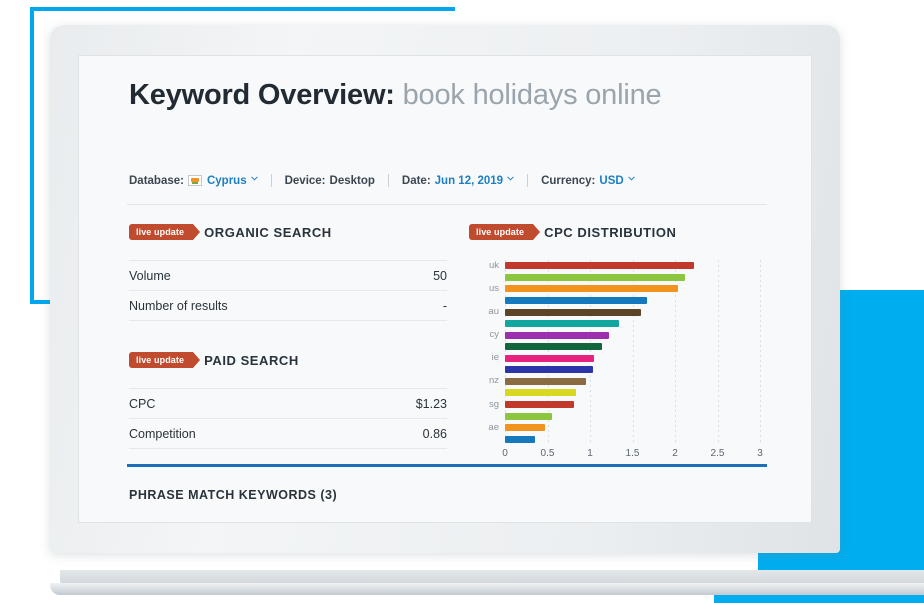 This screenshot has height=603, width=924. I want to click on chart-x-tick-label: 0, so click(505, 453).